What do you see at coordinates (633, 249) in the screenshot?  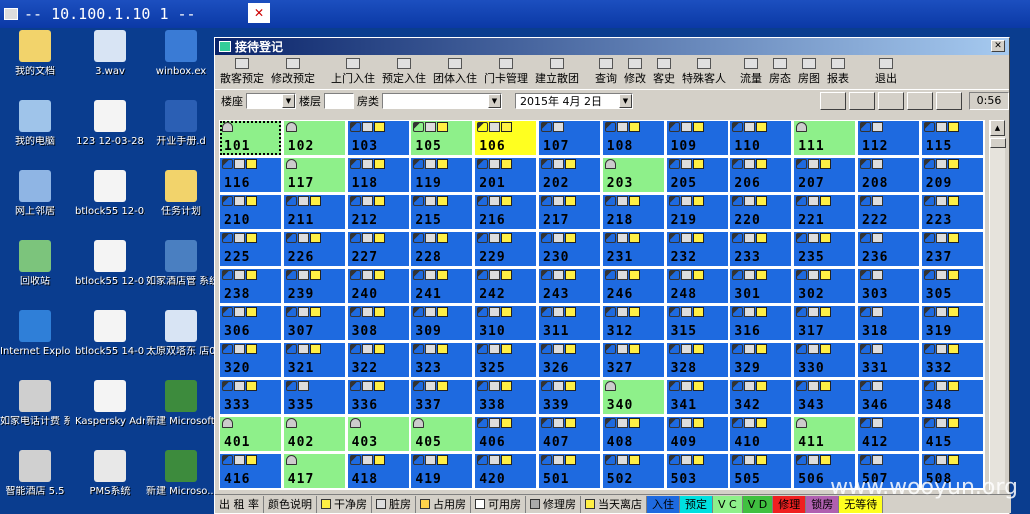 I see `room-cell: 231` at bounding box center [633, 249].